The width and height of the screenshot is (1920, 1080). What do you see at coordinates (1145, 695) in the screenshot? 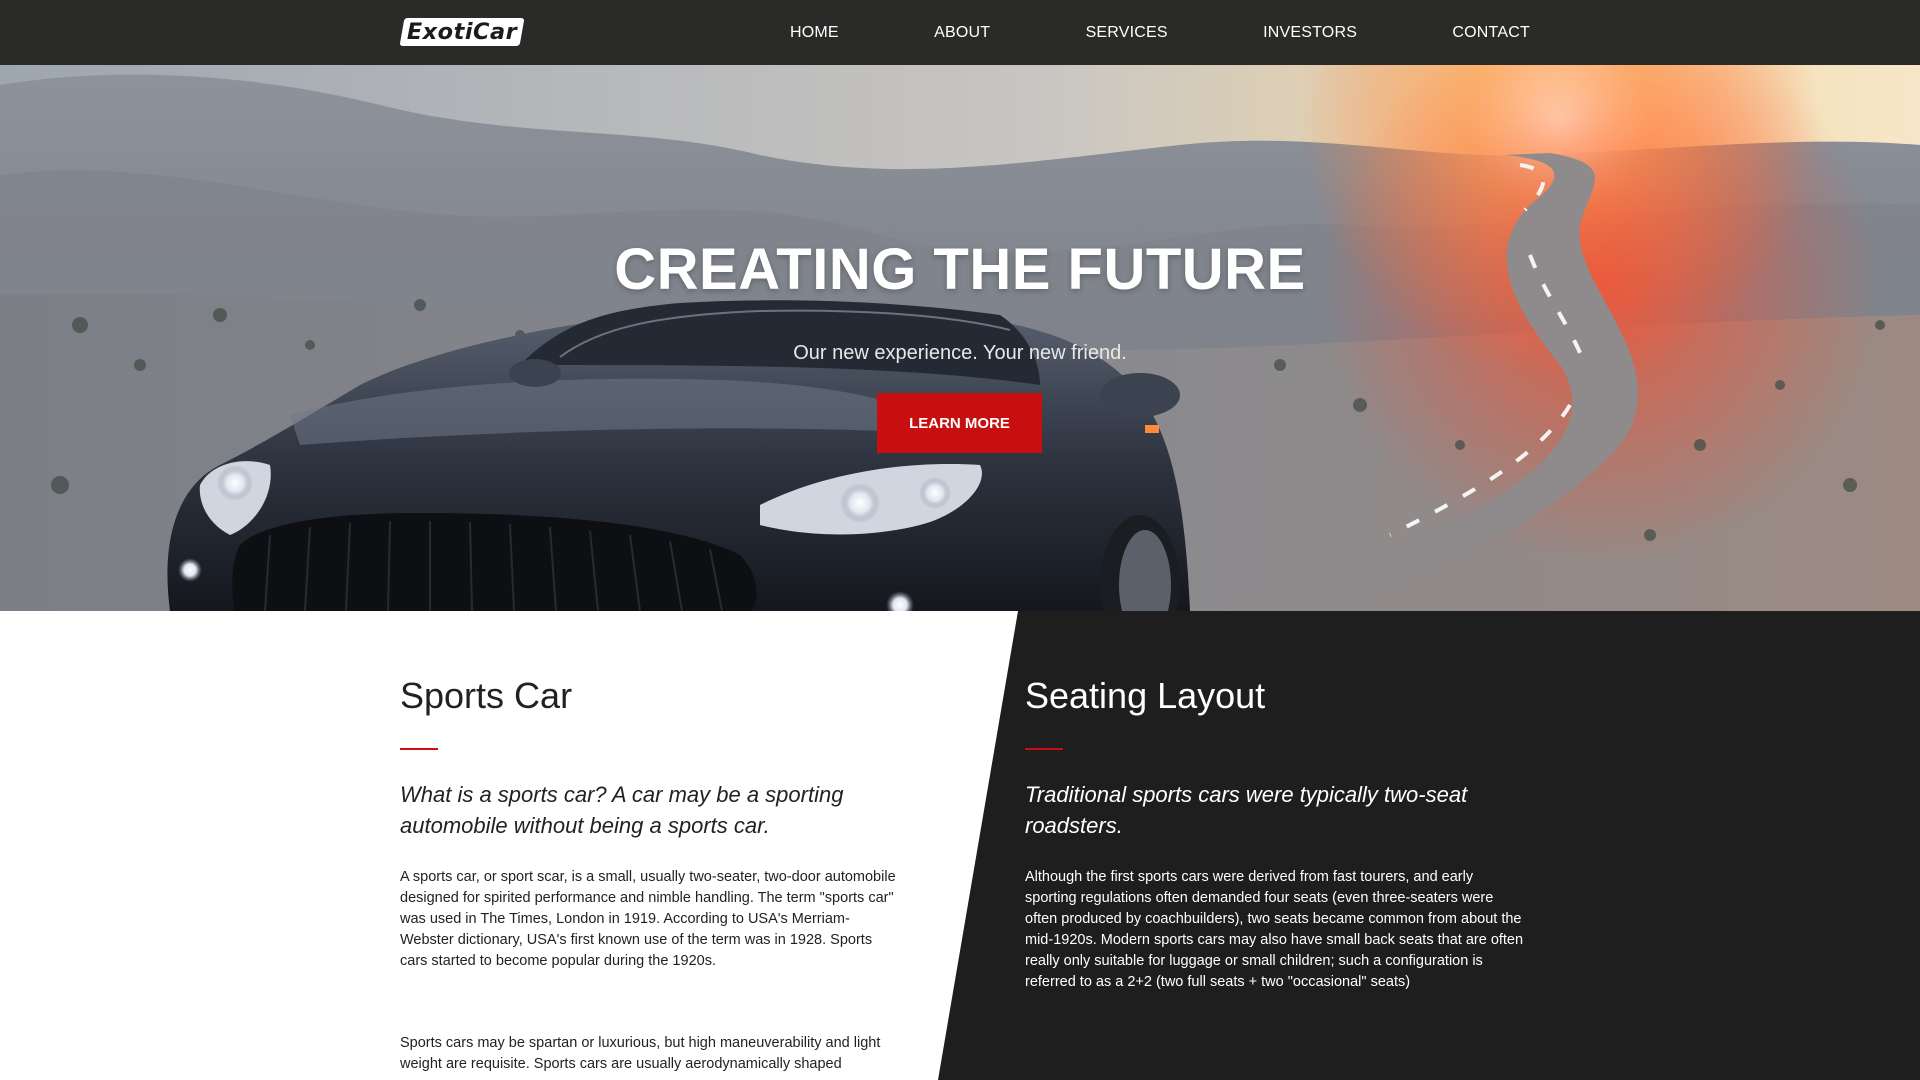
I see `section-heading: Seating Layout` at bounding box center [1145, 695].